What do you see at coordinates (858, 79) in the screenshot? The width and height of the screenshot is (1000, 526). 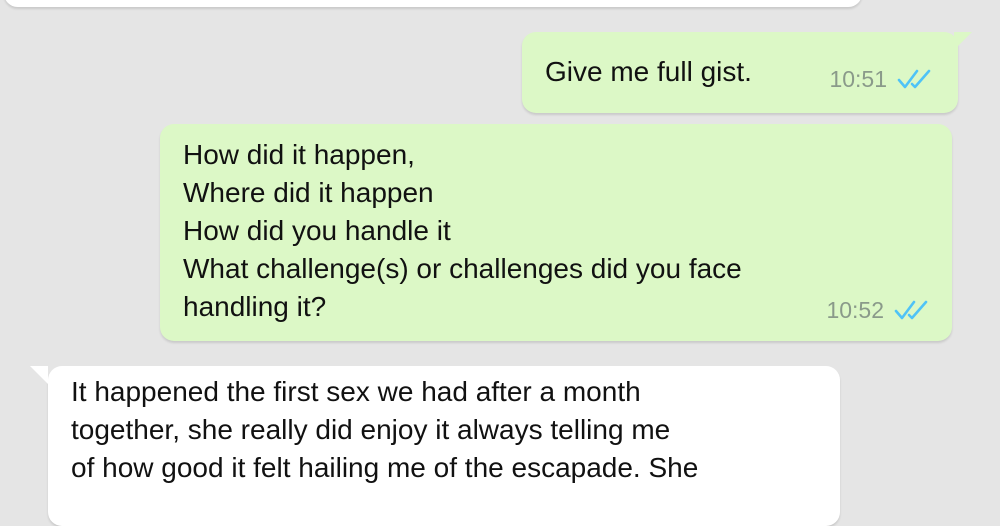 I see `message-time: 10:51` at bounding box center [858, 79].